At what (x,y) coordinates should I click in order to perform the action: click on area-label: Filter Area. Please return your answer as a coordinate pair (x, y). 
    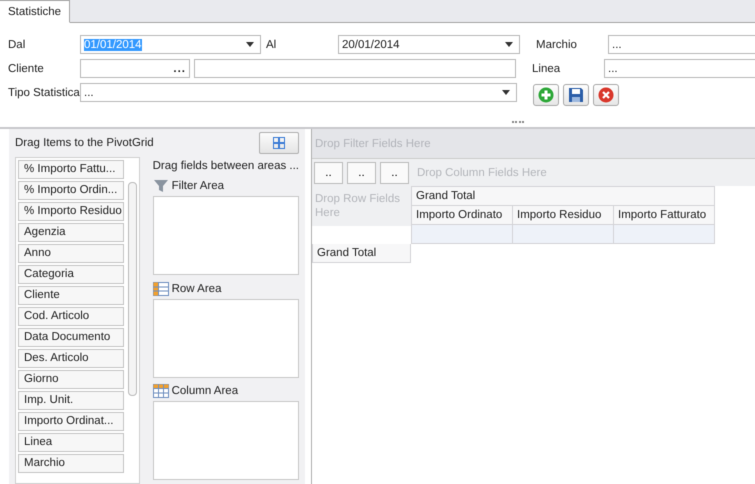
    Looking at the image, I should click on (198, 186).